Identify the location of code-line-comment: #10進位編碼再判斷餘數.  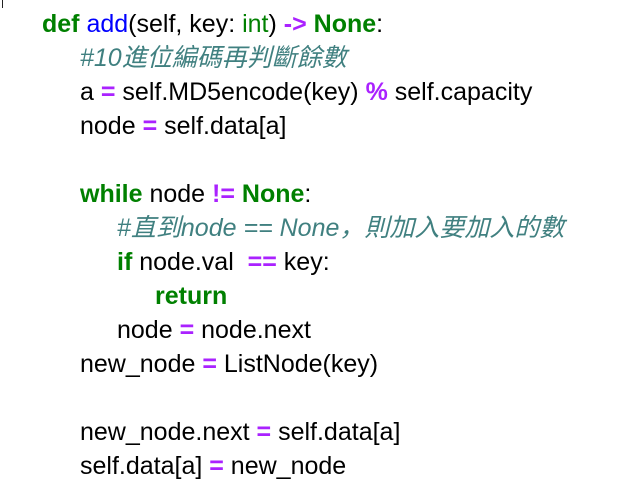
(173, 58).